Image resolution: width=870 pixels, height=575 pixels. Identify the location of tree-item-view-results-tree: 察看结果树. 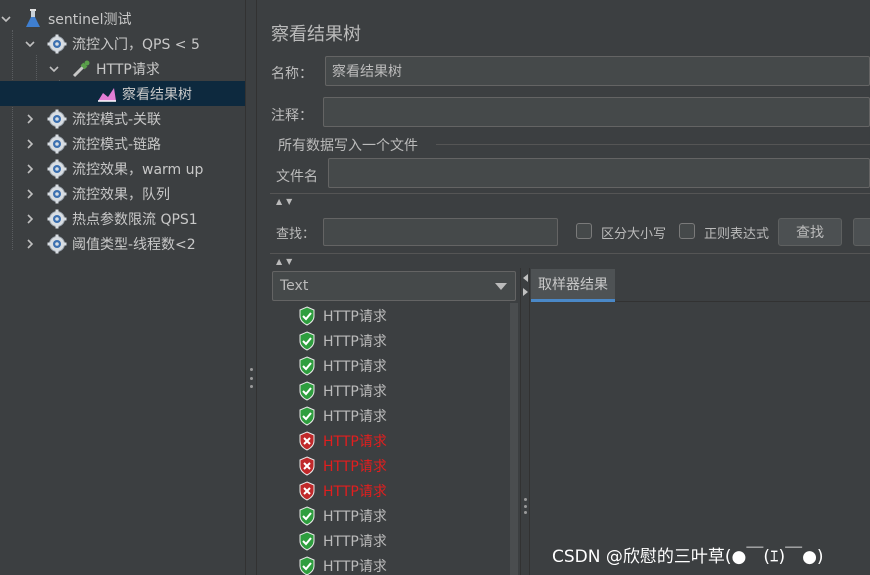
(122, 93).